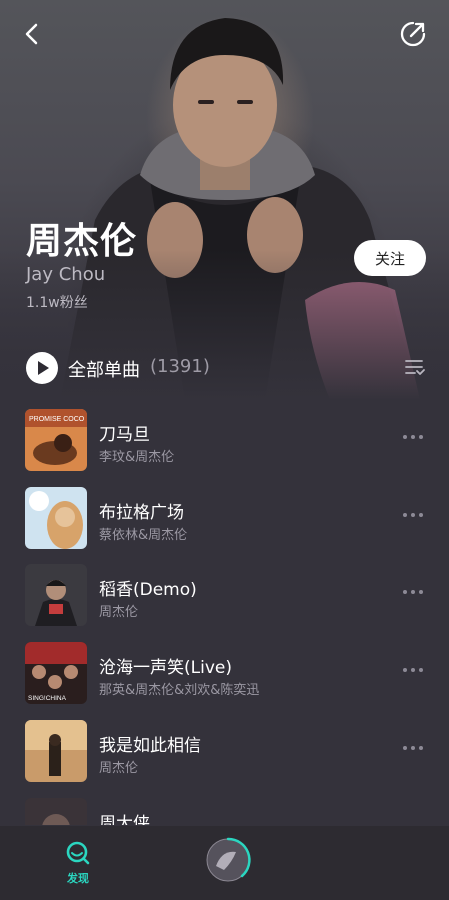 The image size is (449, 900). What do you see at coordinates (56, 673) in the screenshot?
I see `album-cover: SING!CHINA` at bounding box center [56, 673].